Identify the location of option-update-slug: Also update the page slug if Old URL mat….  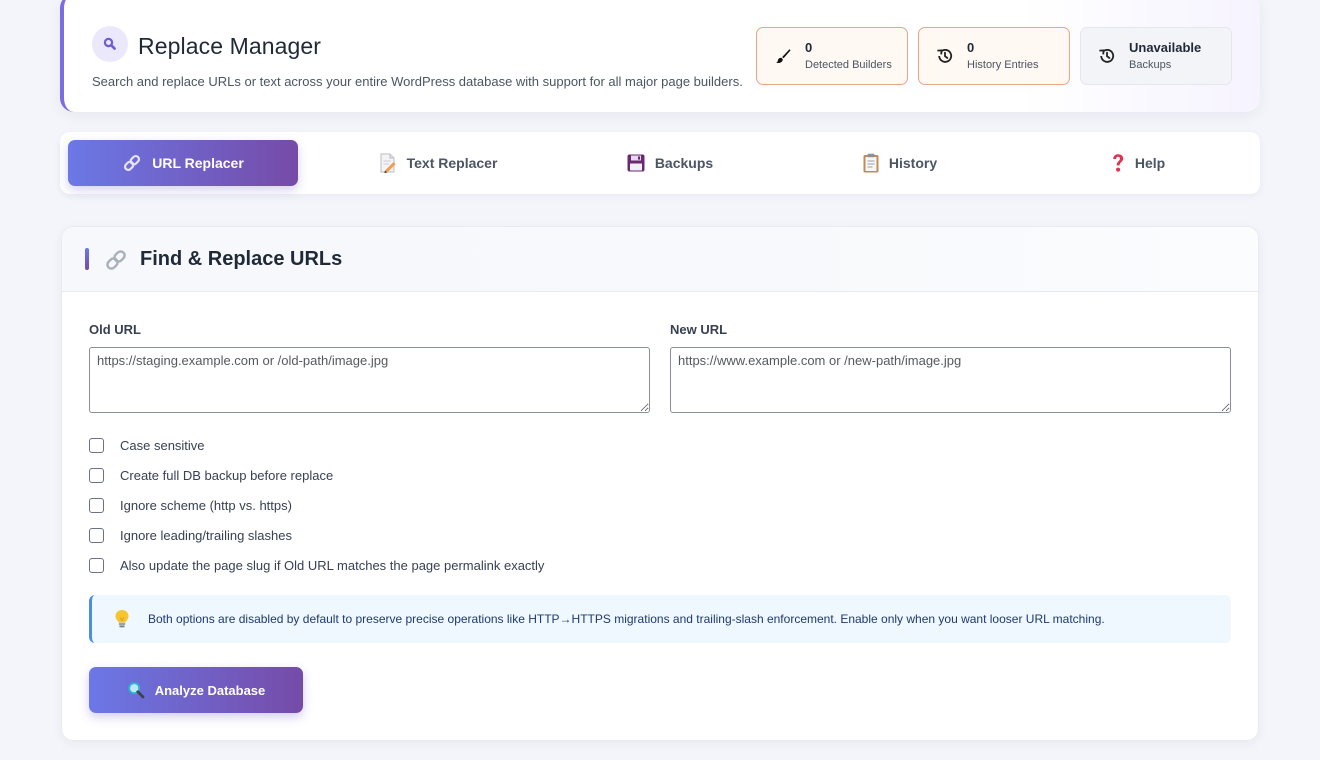
(316, 565).